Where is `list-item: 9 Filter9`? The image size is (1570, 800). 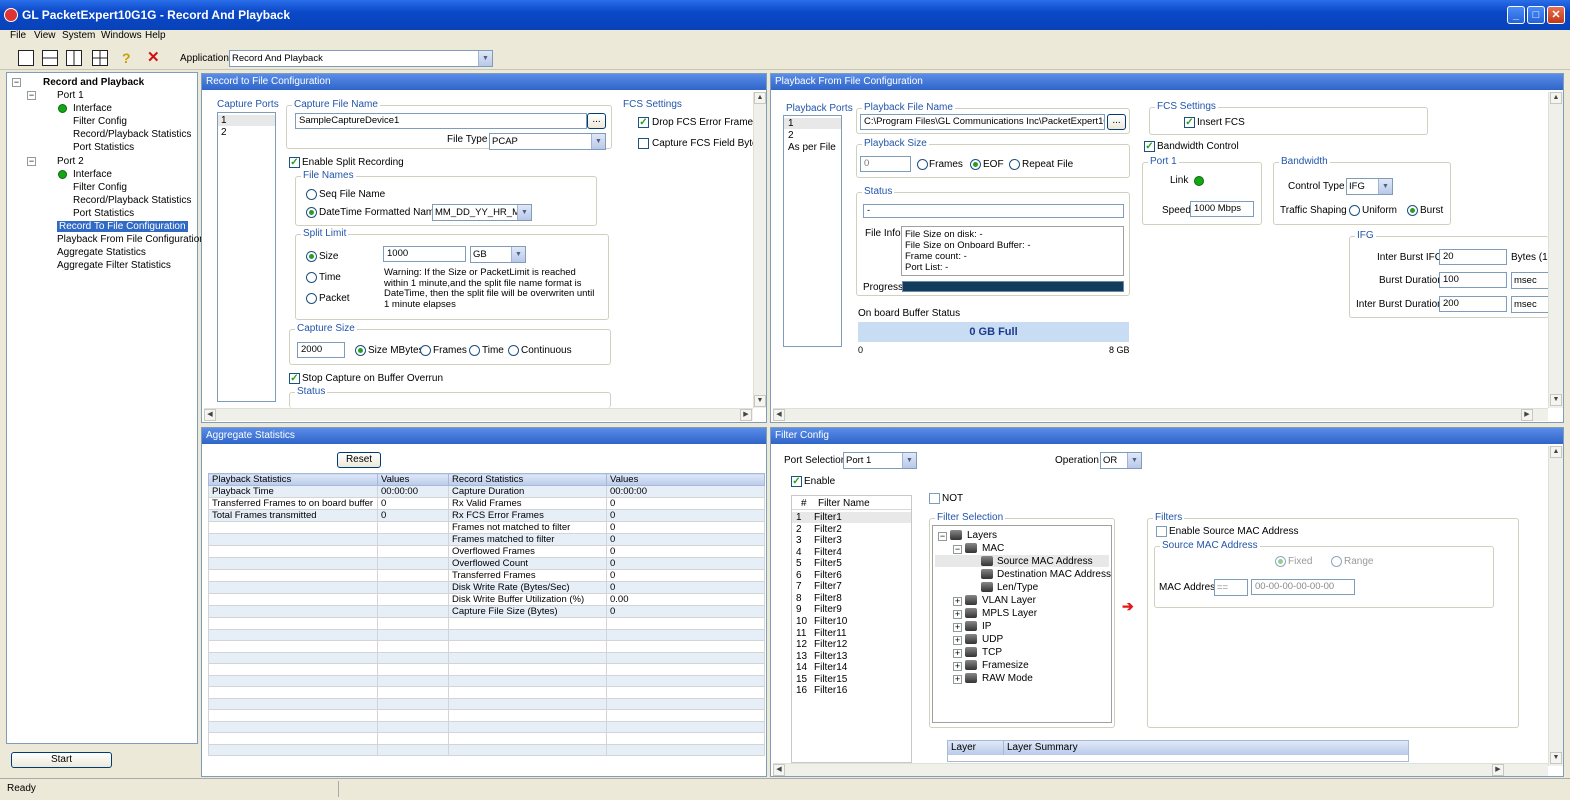 list-item: 9 Filter9 is located at coordinates (851, 609).